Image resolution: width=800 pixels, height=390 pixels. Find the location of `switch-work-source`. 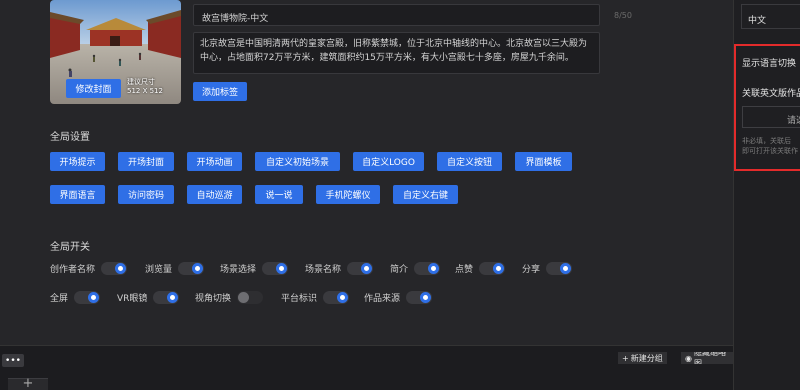

switch-work-source is located at coordinates (419, 297).